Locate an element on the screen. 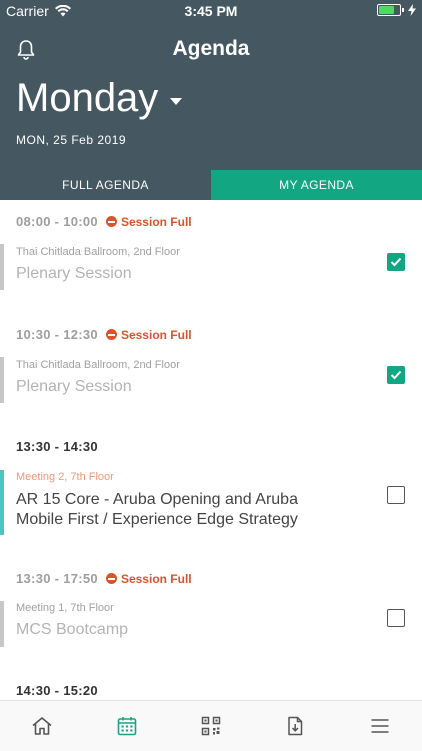  home-icon is located at coordinates (42, 726).